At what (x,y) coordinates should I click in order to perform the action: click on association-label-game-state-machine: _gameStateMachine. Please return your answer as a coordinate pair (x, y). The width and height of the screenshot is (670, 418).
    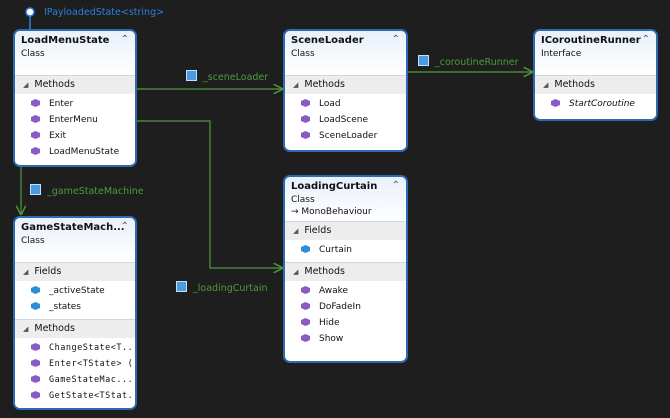
    Looking at the image, I should click on (87, 190).